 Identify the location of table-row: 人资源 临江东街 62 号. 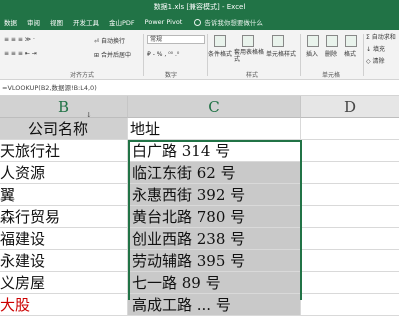
(199, 173).